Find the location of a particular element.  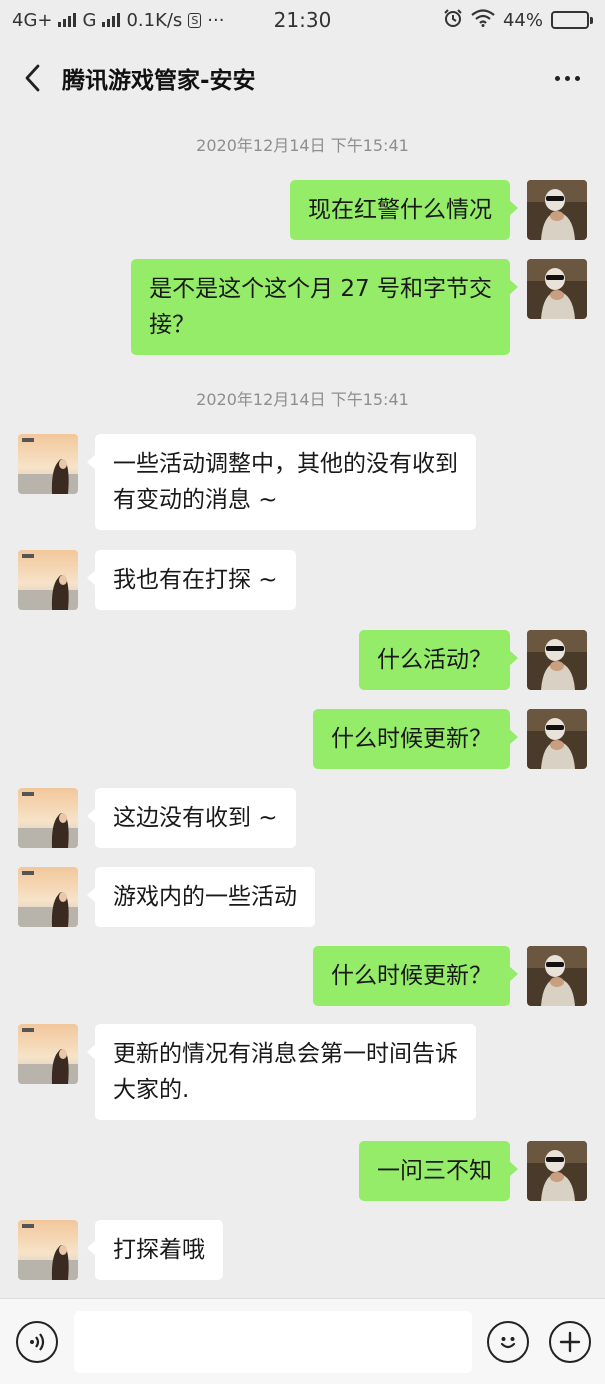

plus-icon is located at coordinates (570, 1342).